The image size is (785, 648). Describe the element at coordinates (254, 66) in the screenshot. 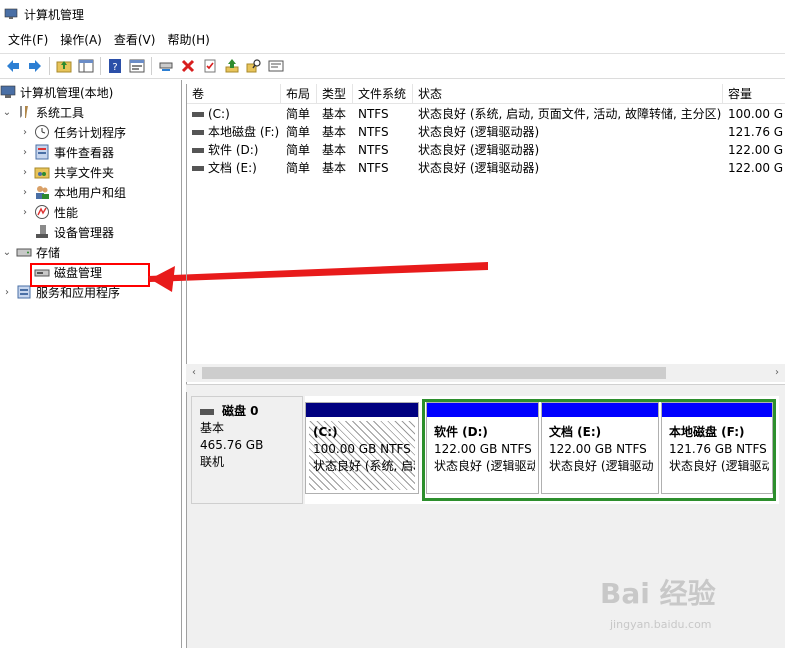

I see `search-icon` at that location.